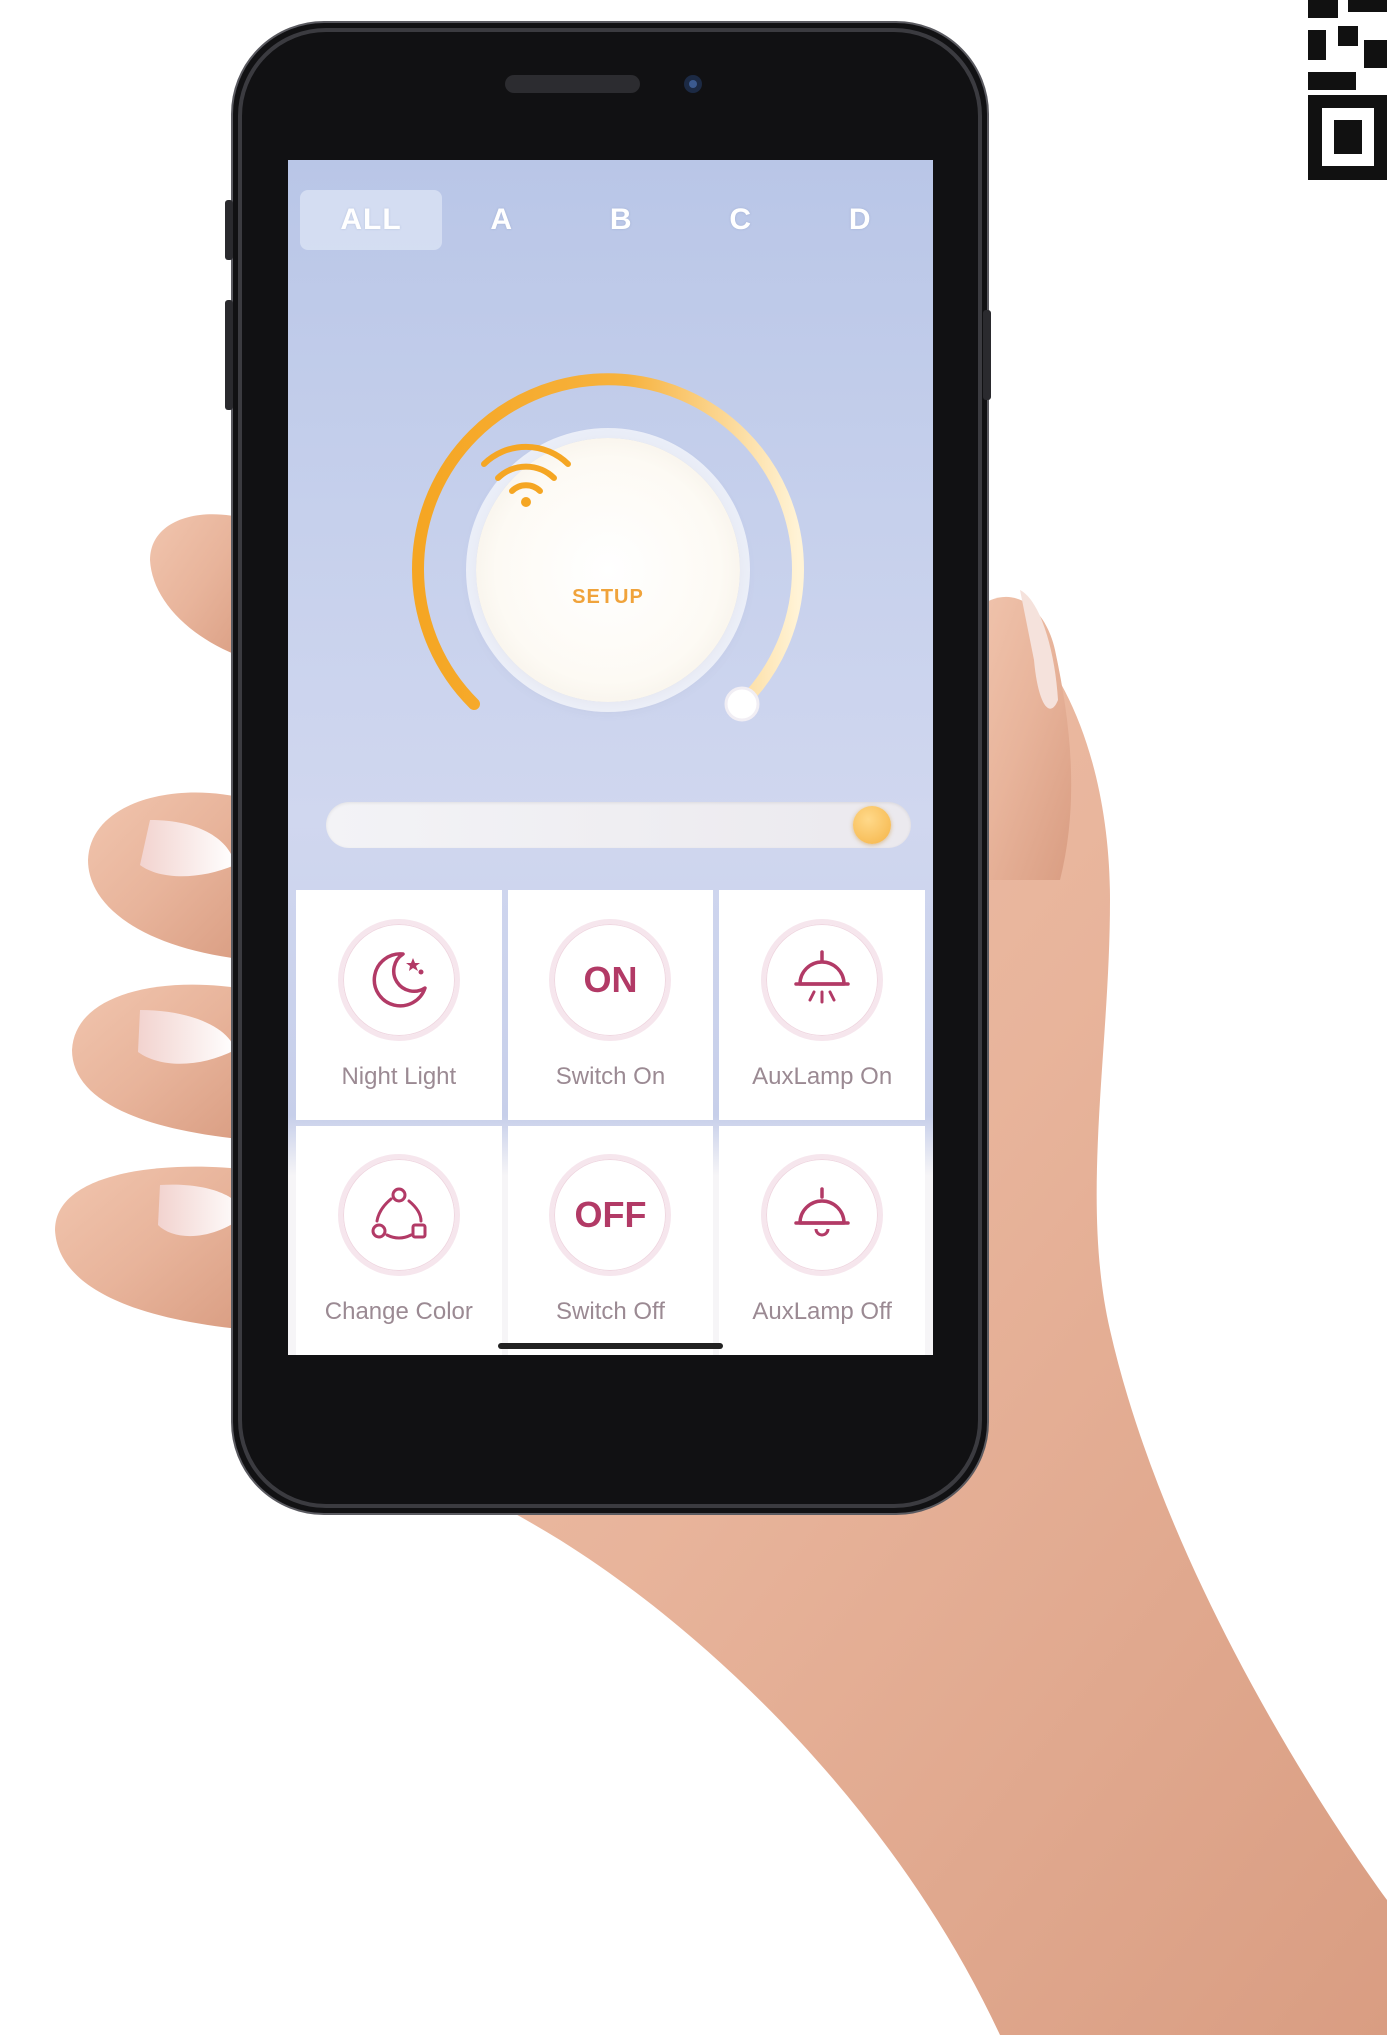  What do you see at coordinates (610, 1346) in the screenshot?
I see `home-indicator` at bounding box center [610, 1346].